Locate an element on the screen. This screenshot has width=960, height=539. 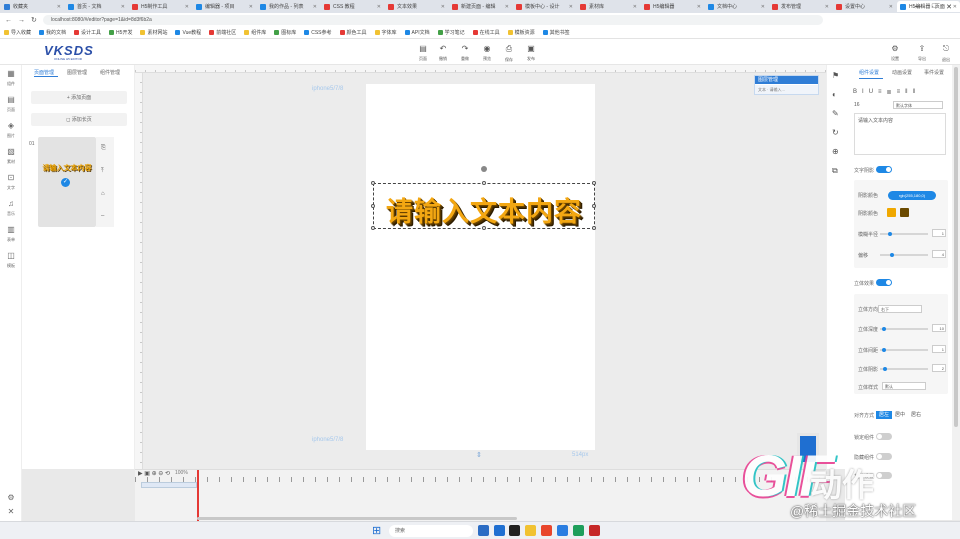
format-button: ≡ is located at coordinates (899, 92).